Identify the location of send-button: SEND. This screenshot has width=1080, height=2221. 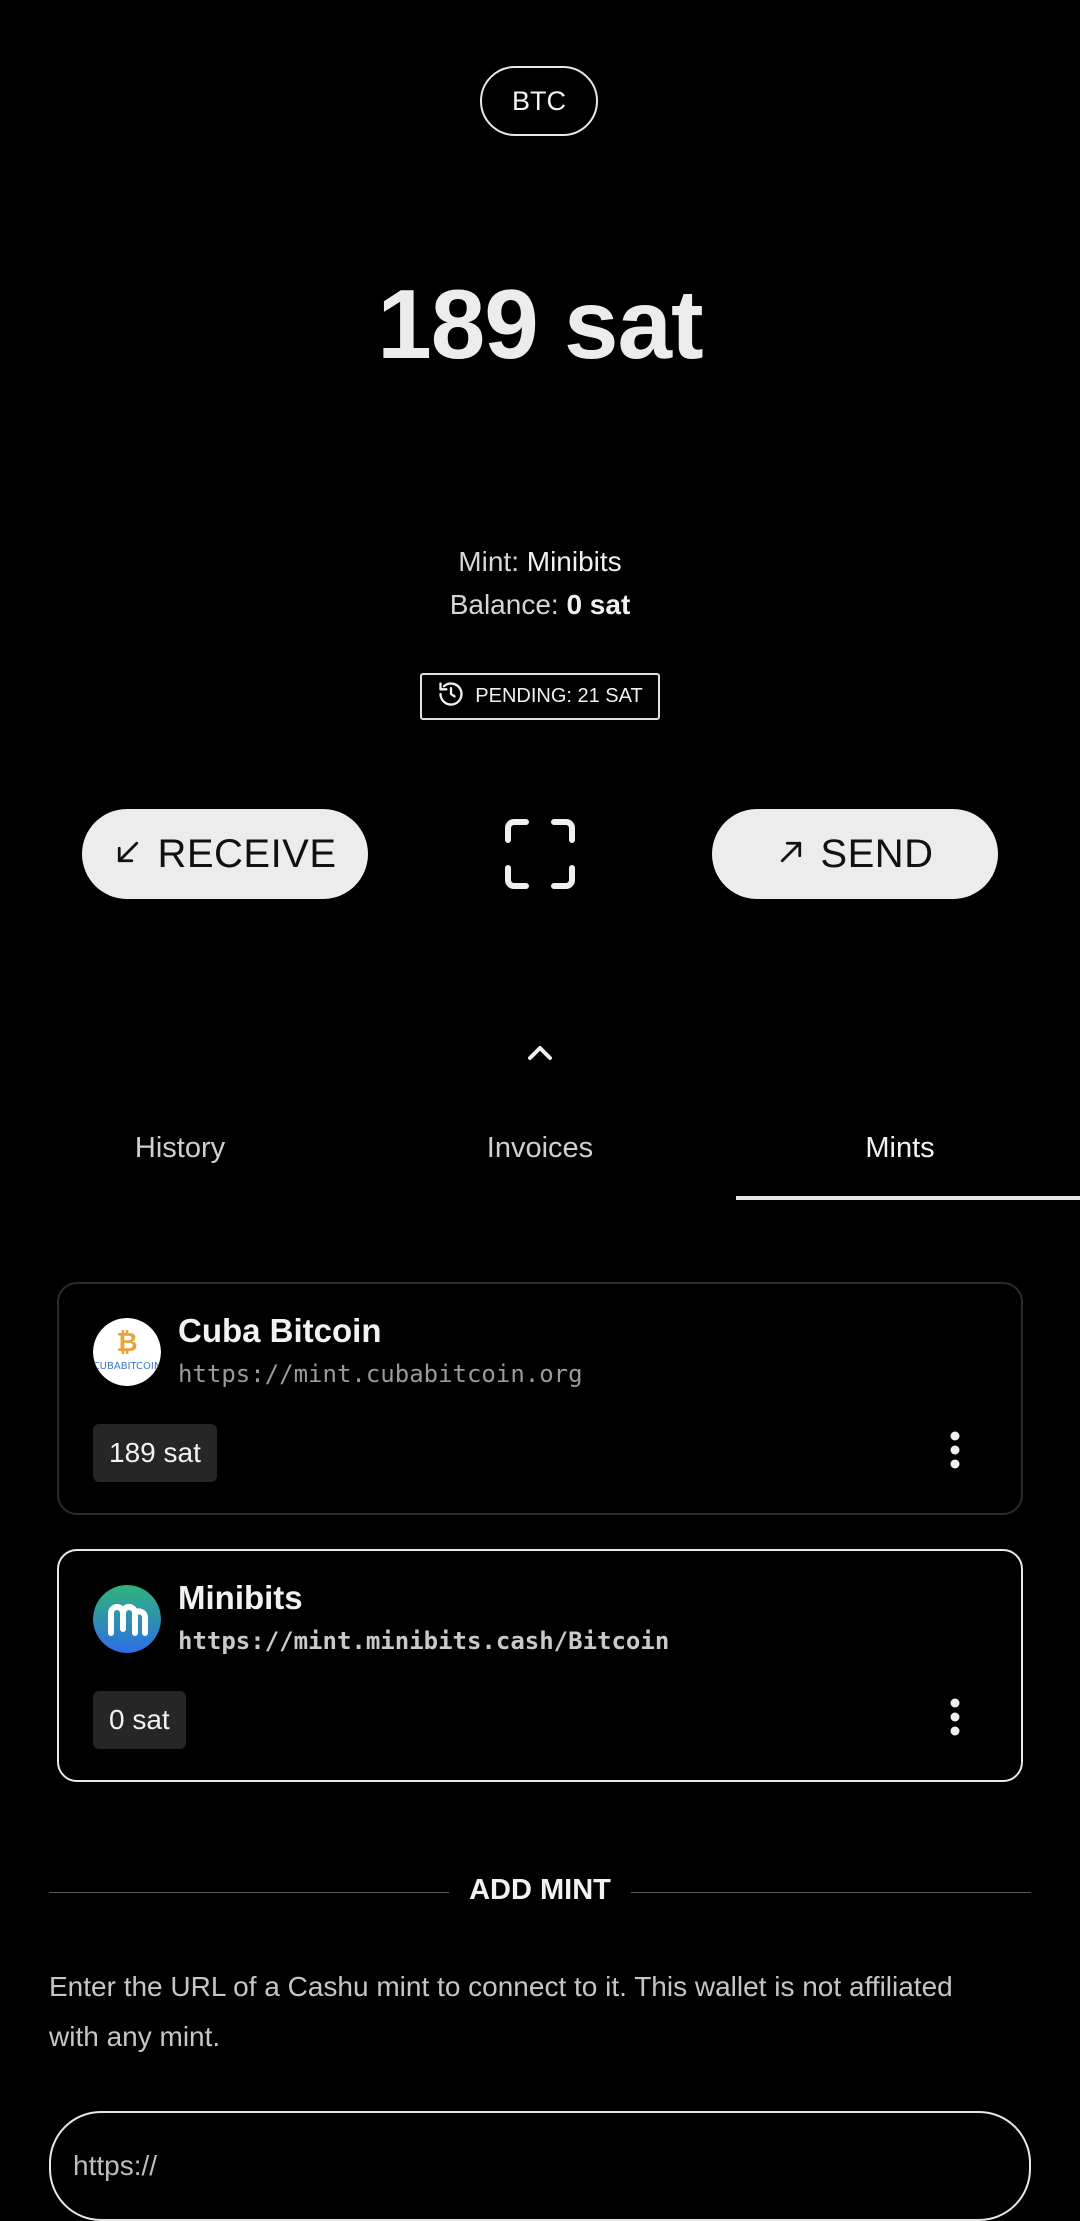
(855, 854).